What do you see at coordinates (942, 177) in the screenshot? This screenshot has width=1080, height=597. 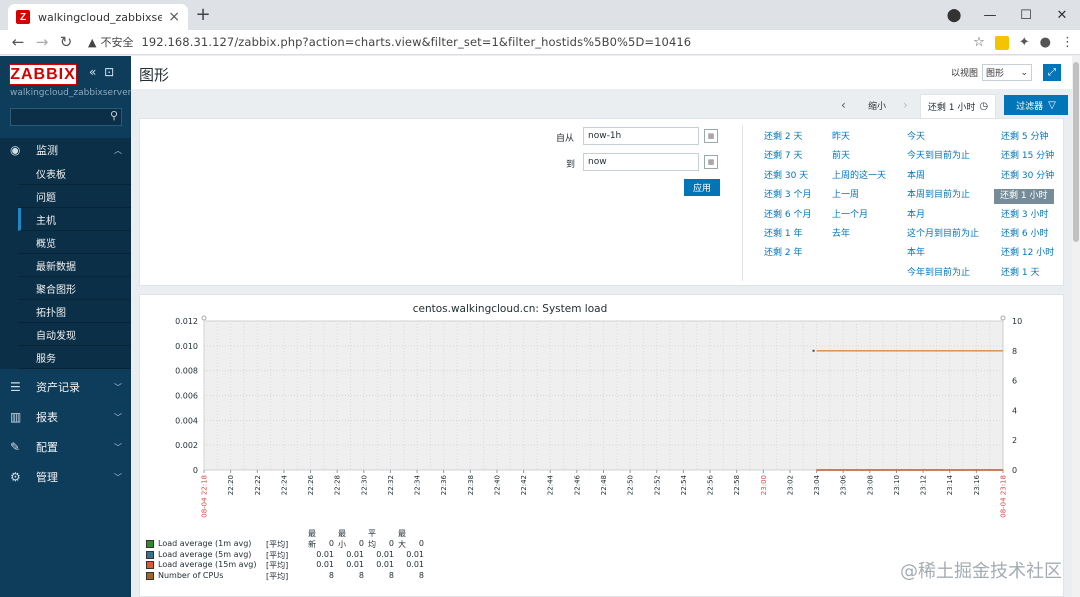 I see `quick-range-link: 本周` at bounding box center [942, 177].